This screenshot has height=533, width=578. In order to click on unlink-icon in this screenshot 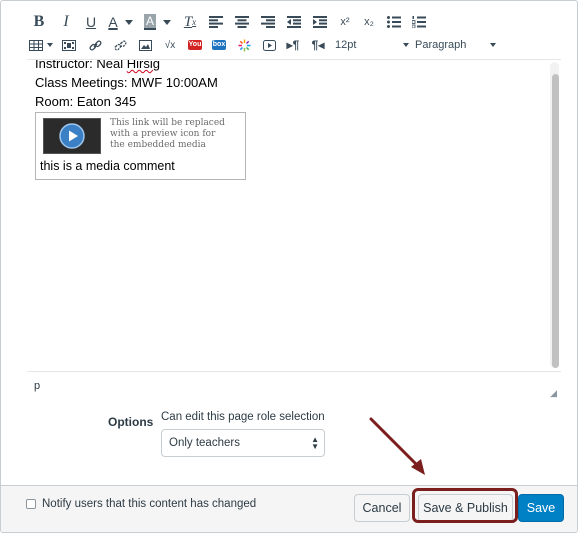, I will do `click(120, 45)`.